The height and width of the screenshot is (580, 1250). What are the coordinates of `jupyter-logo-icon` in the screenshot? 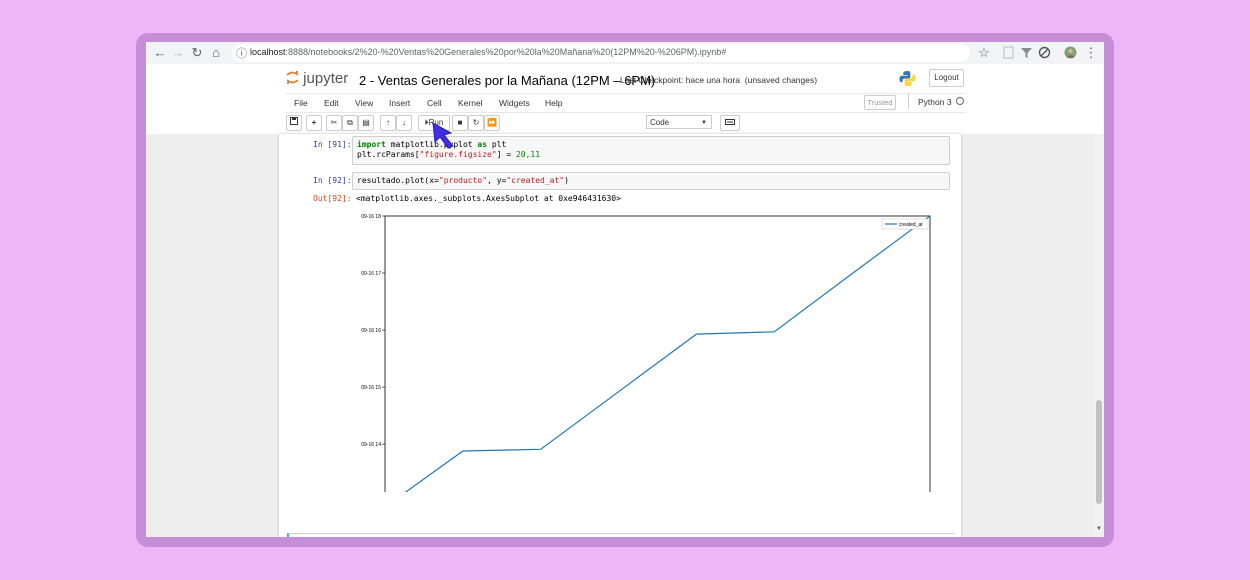 It's located at (292, 77).